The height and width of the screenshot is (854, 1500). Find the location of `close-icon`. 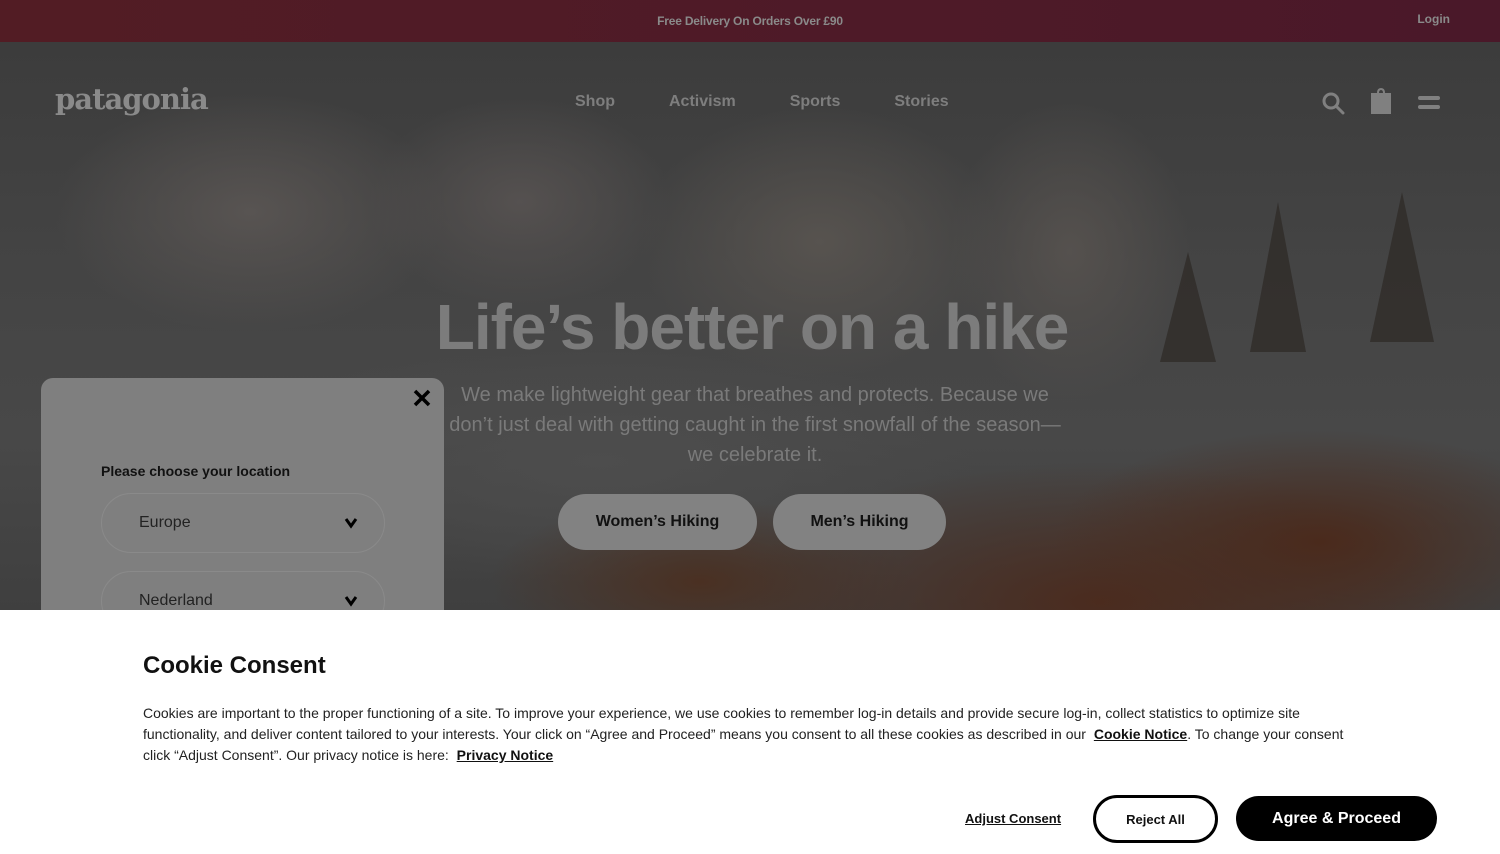

close-icon is located at coordinates (422, 398).